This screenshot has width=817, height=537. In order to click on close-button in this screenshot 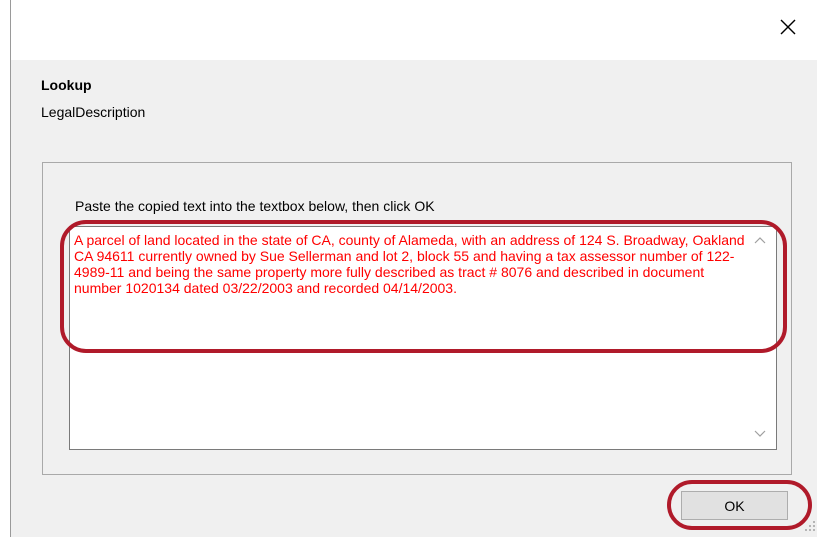, I will do `click(788, 27)`.